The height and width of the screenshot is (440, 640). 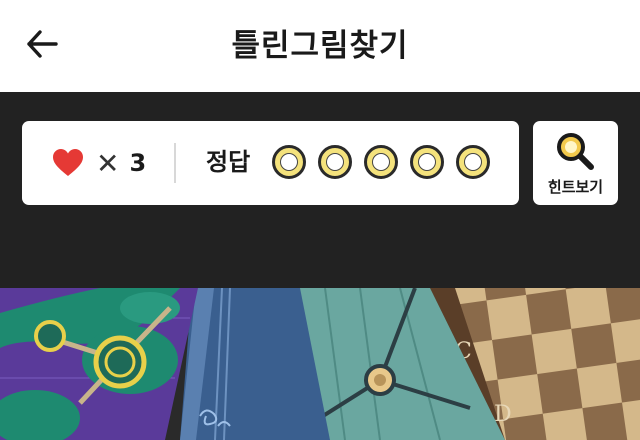 I want to click on lives-indicator: ✕ 3, so click(x=99, y=163).